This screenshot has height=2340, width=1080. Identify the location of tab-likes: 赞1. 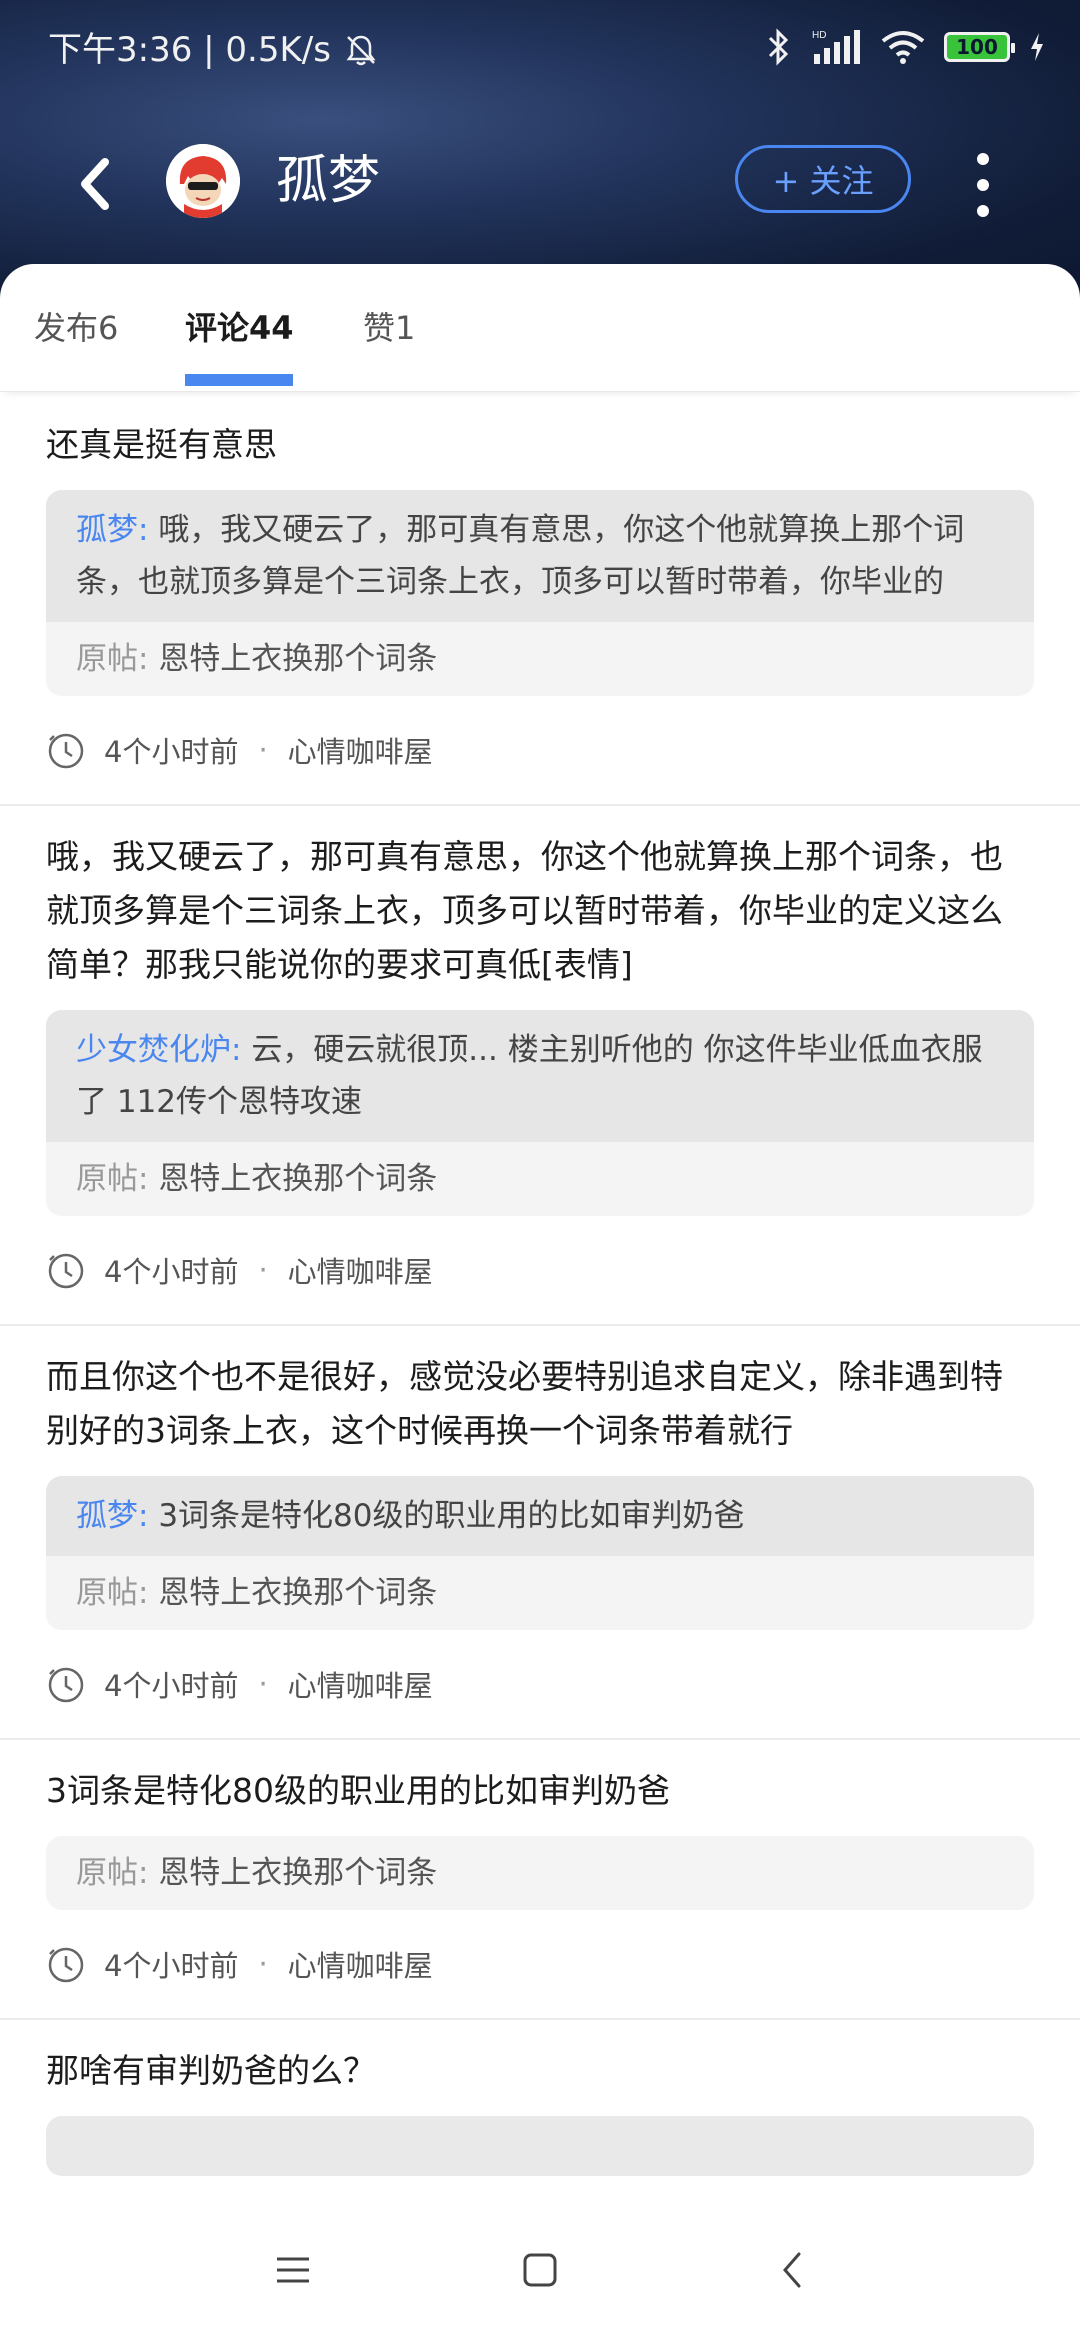
(389, 328).